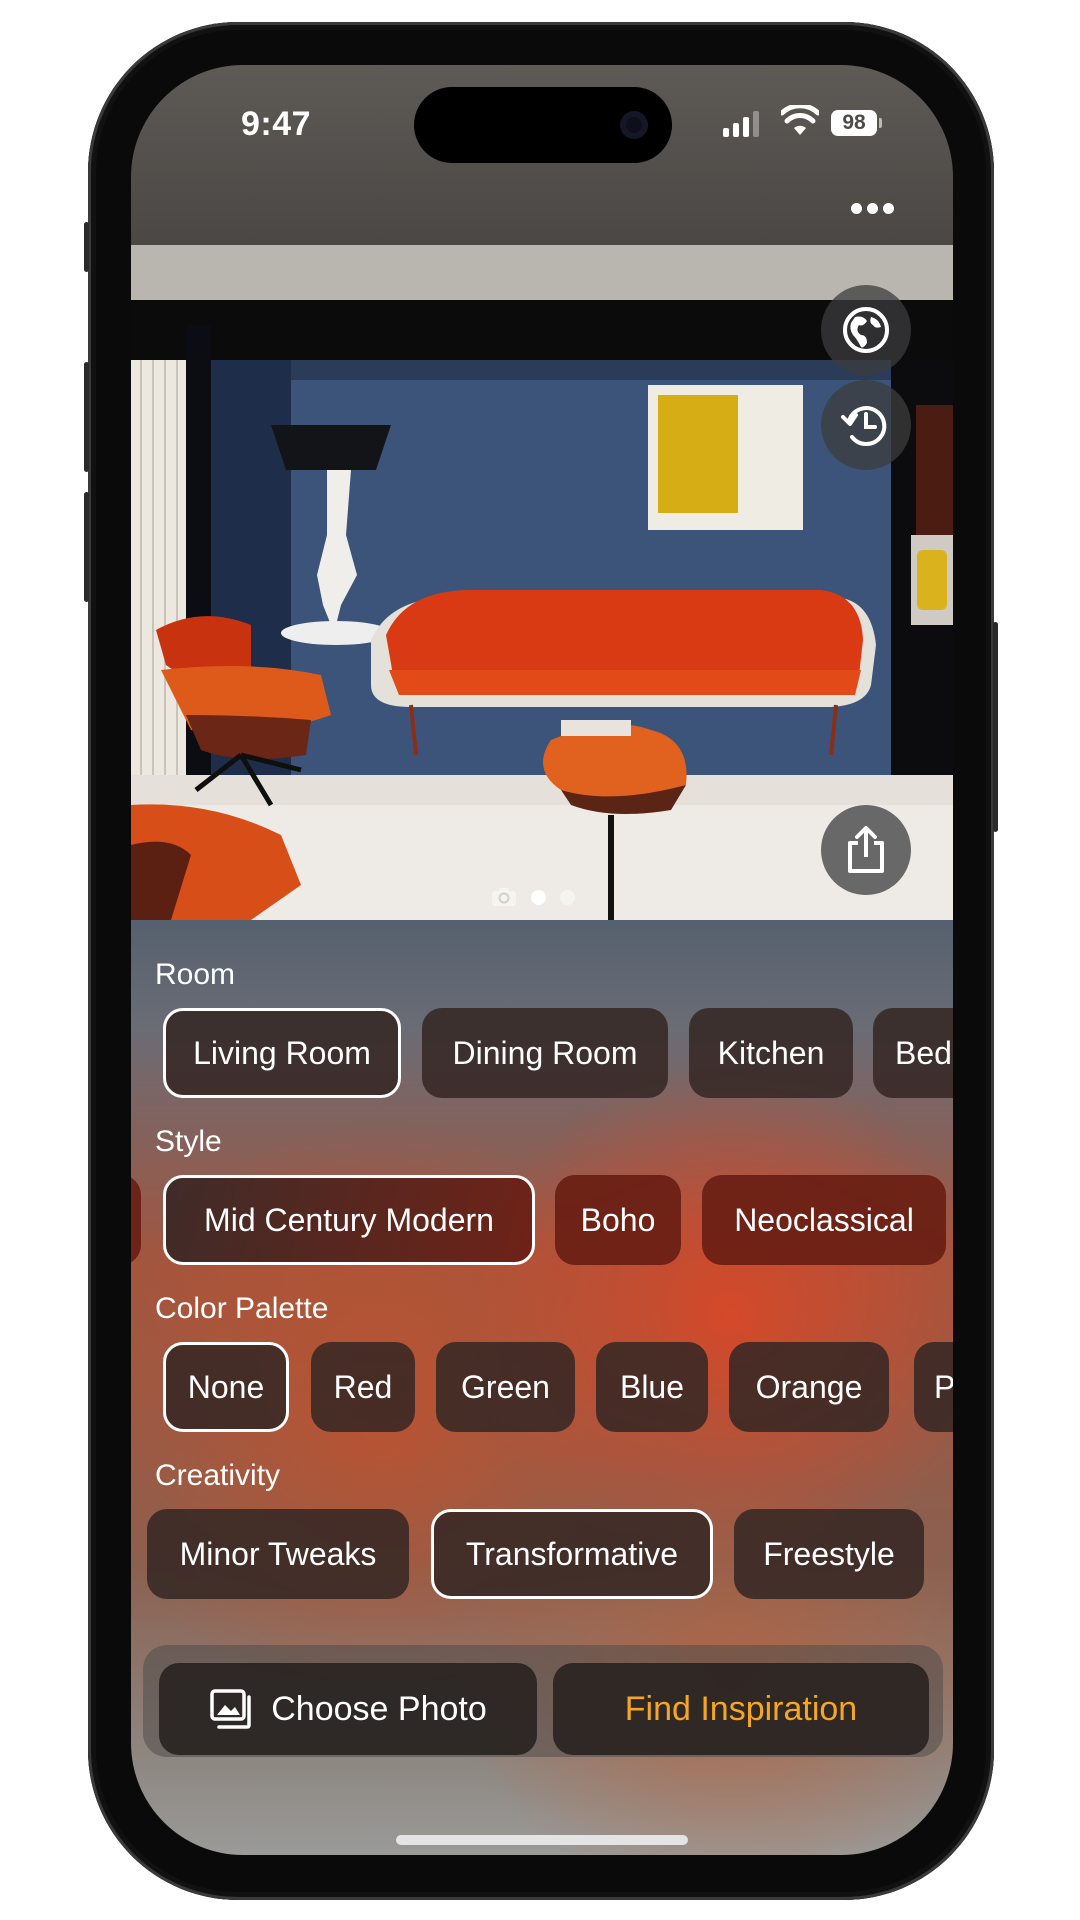 The width and height of the screenshot is (1080, 1920). I want to click on power-button, so click(995, 727).